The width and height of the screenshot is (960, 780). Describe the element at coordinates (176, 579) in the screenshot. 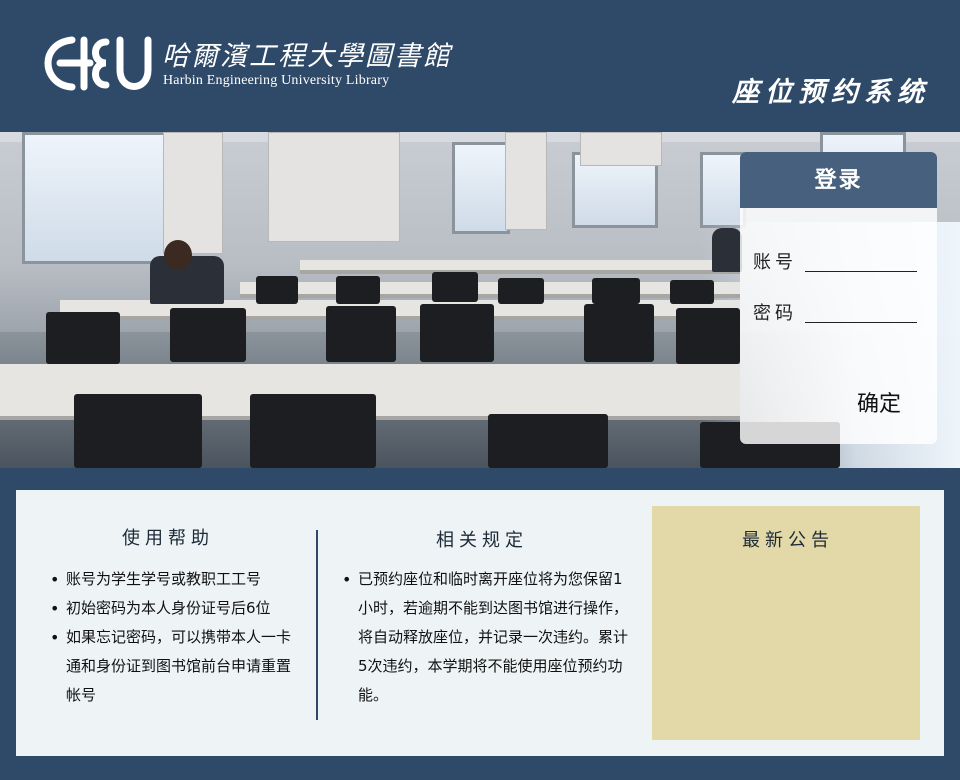

I see `list-item: 账号为学生学号或教职工工号` at that location.